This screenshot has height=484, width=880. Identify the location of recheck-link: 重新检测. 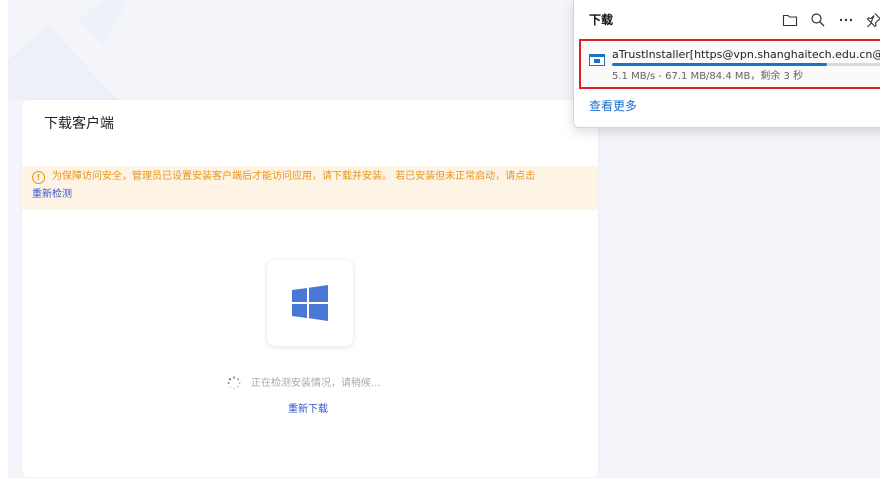
(52, 195).